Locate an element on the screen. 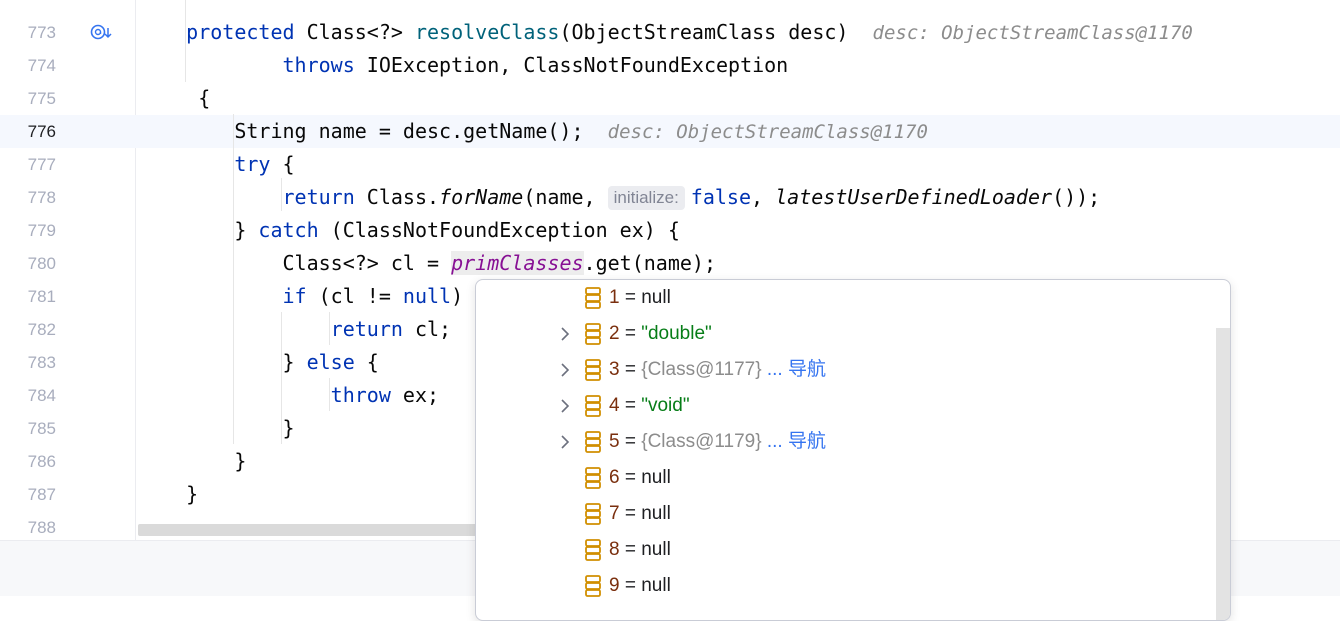 Image resolution: width=1340 pixels, height=621 pixels. code-line: 775 { is located at coordinates (670, 98).